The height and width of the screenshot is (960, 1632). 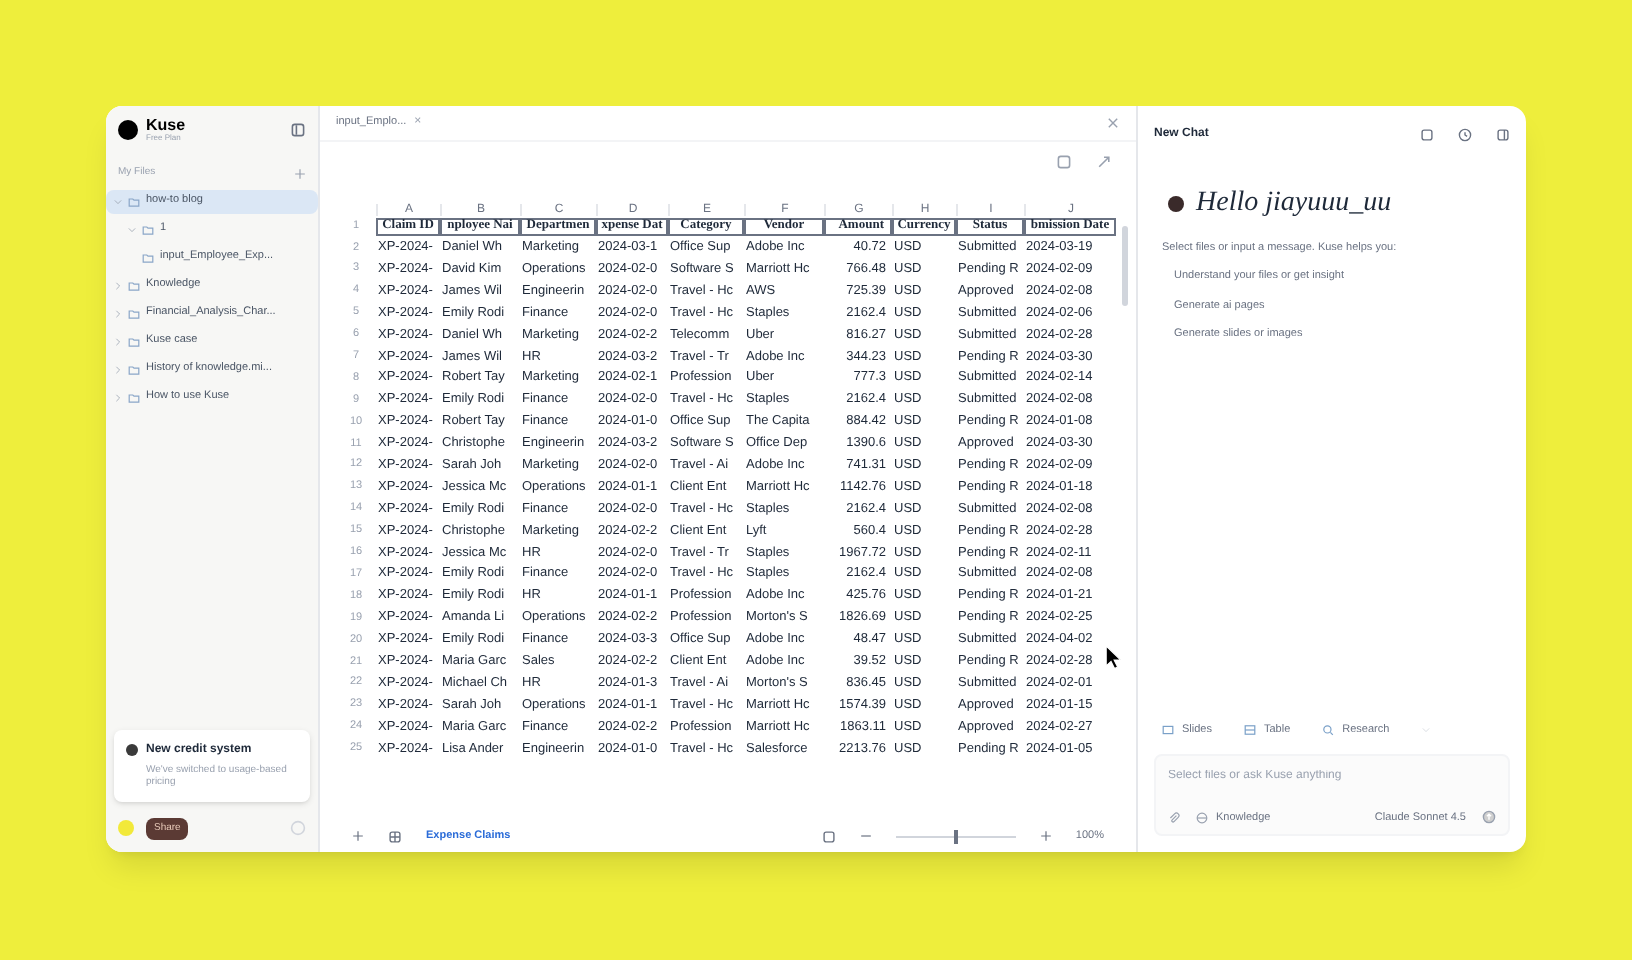 I want to click on zoom-in-icon, so click(x=1045, y=836).